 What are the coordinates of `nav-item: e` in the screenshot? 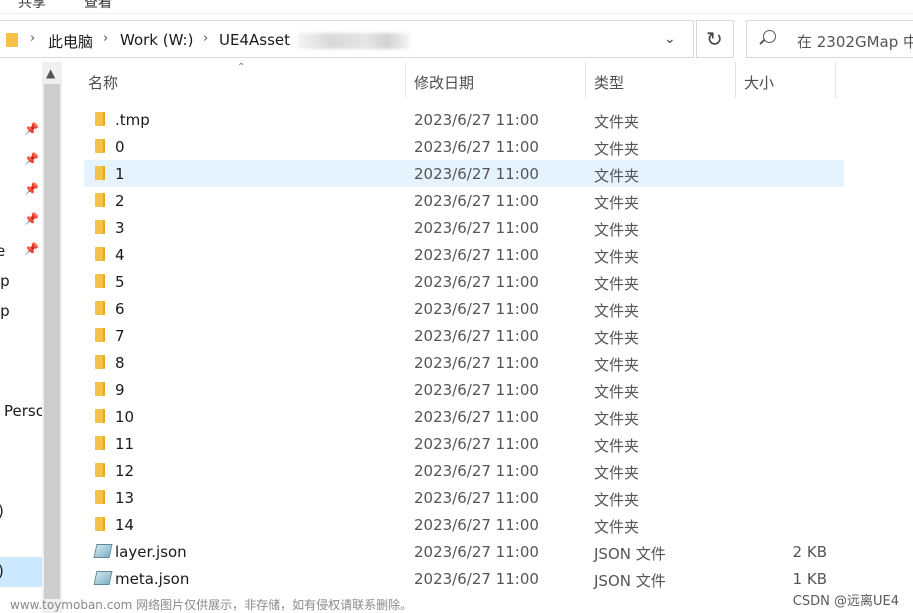 It's located at (2, 251).